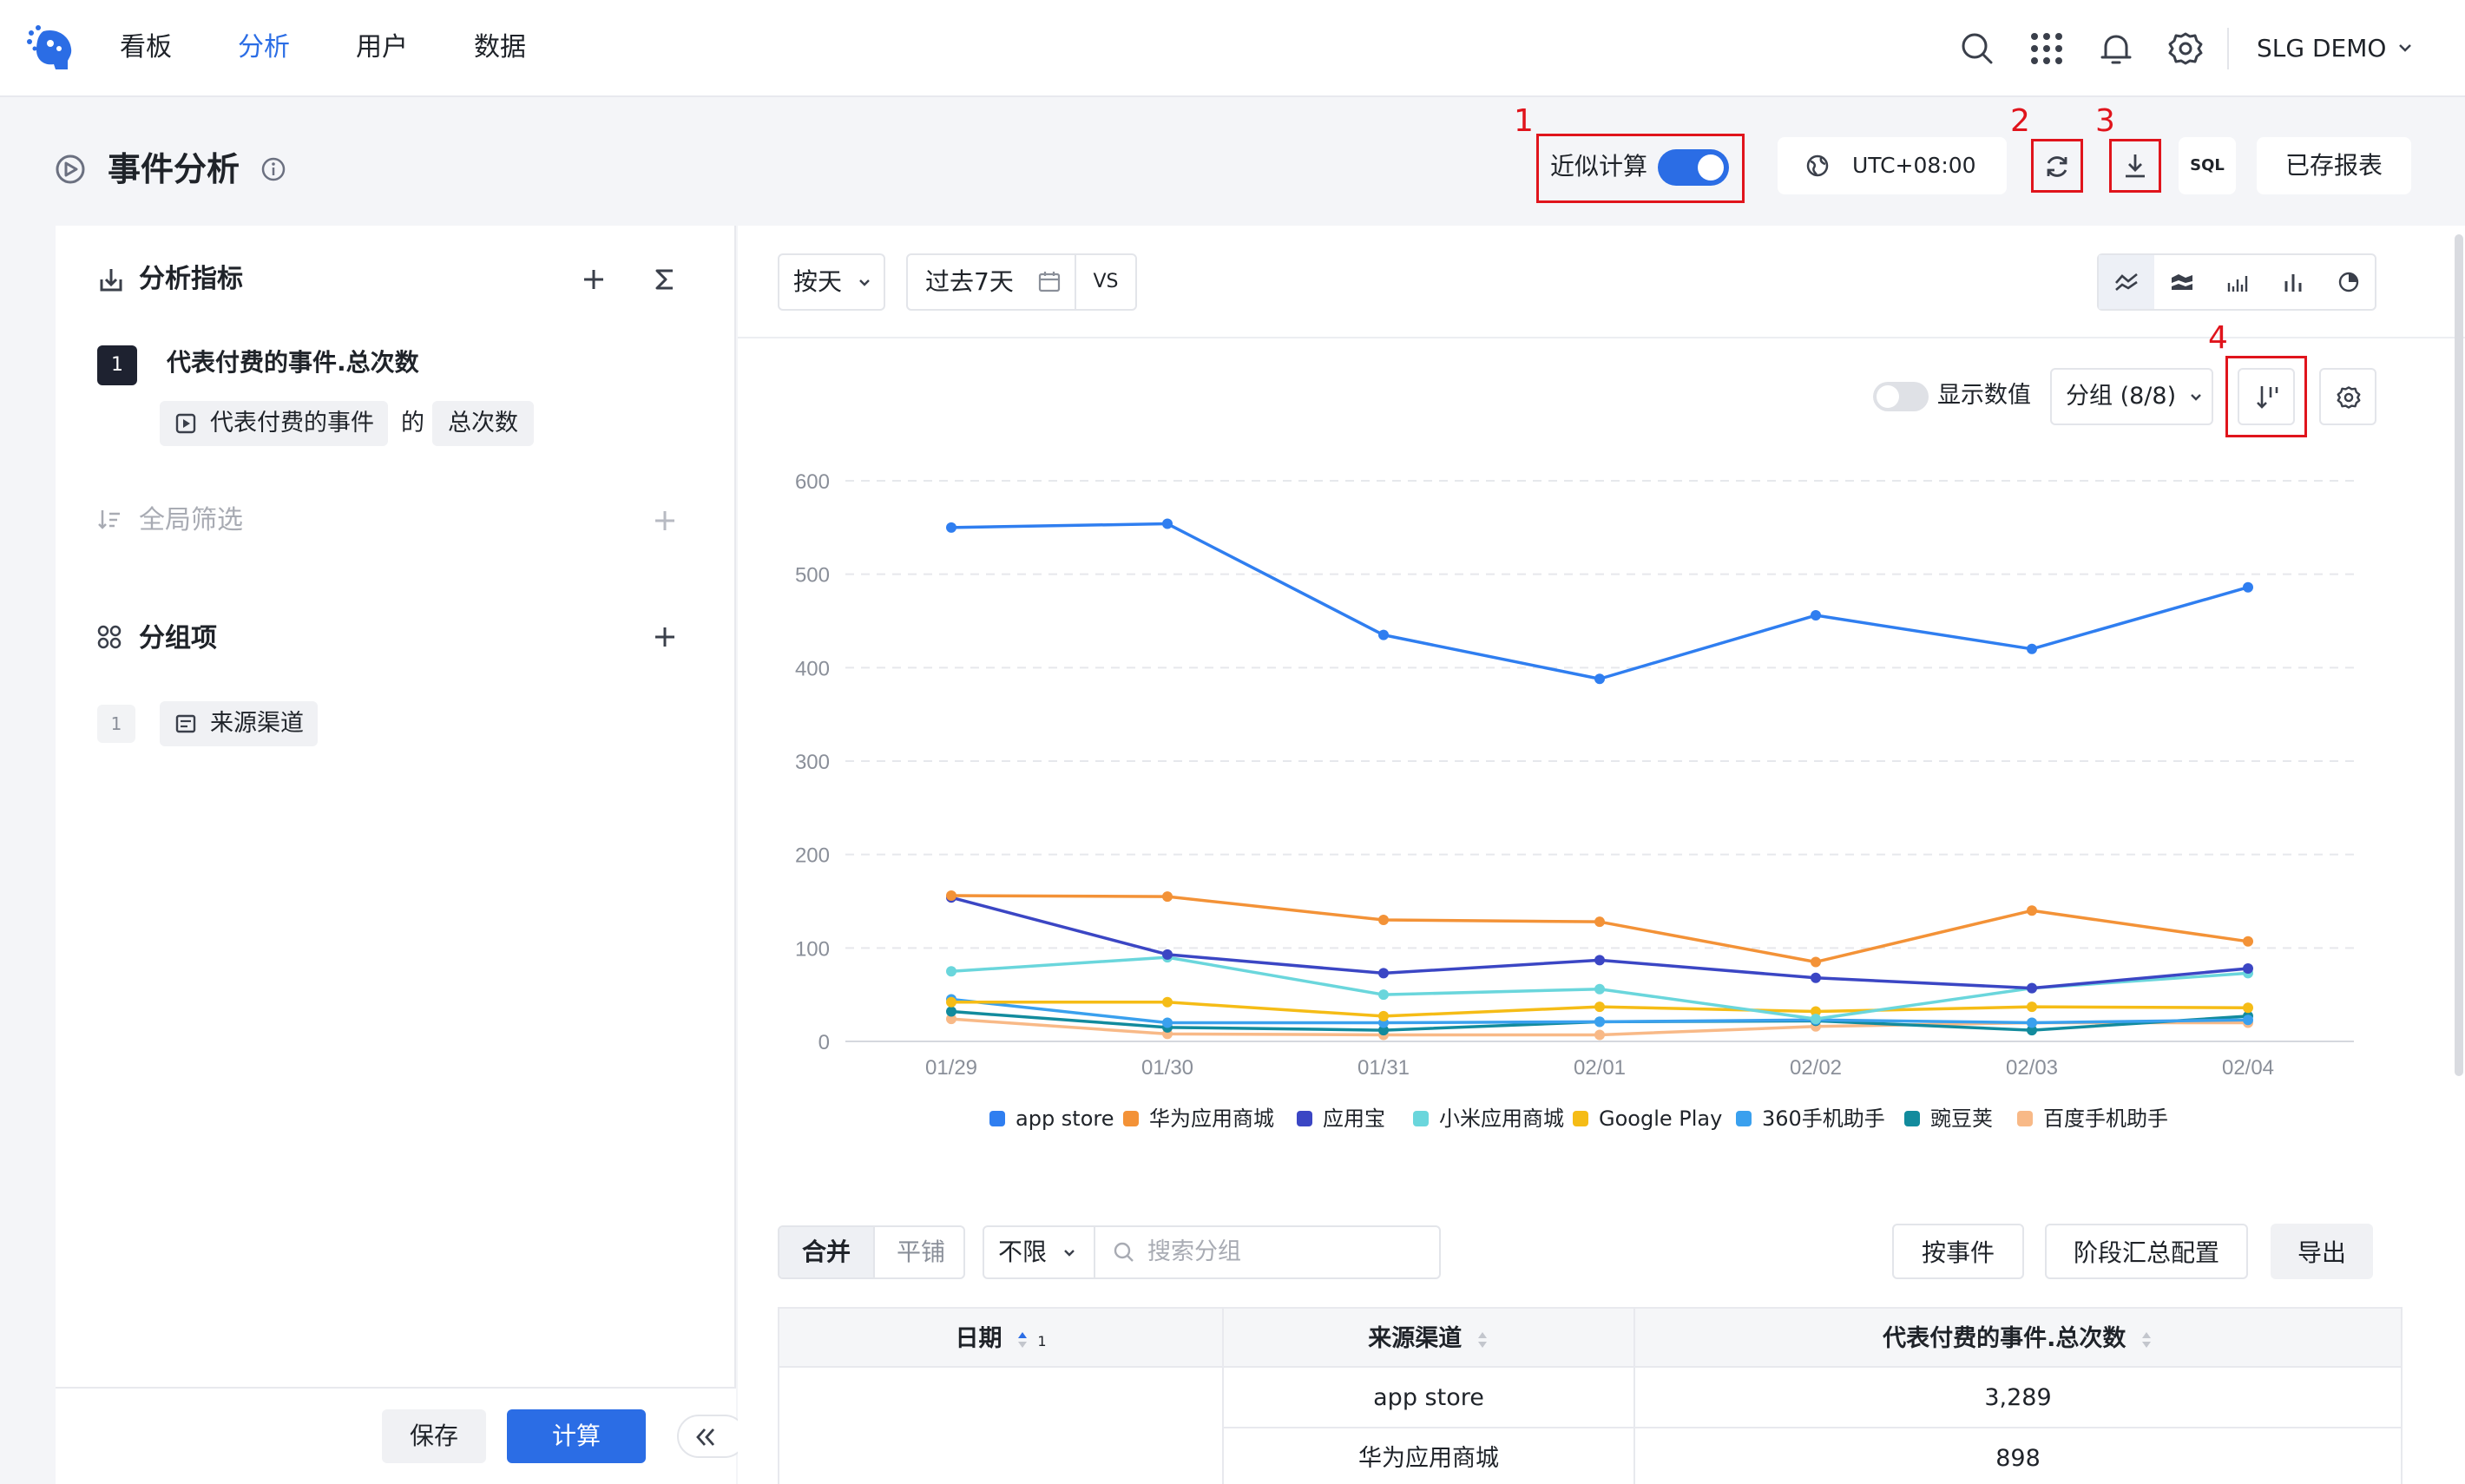  Describe the element at coordinates (824, 1042) in the screenshot. I see `y-tick-label: 0` at that location.